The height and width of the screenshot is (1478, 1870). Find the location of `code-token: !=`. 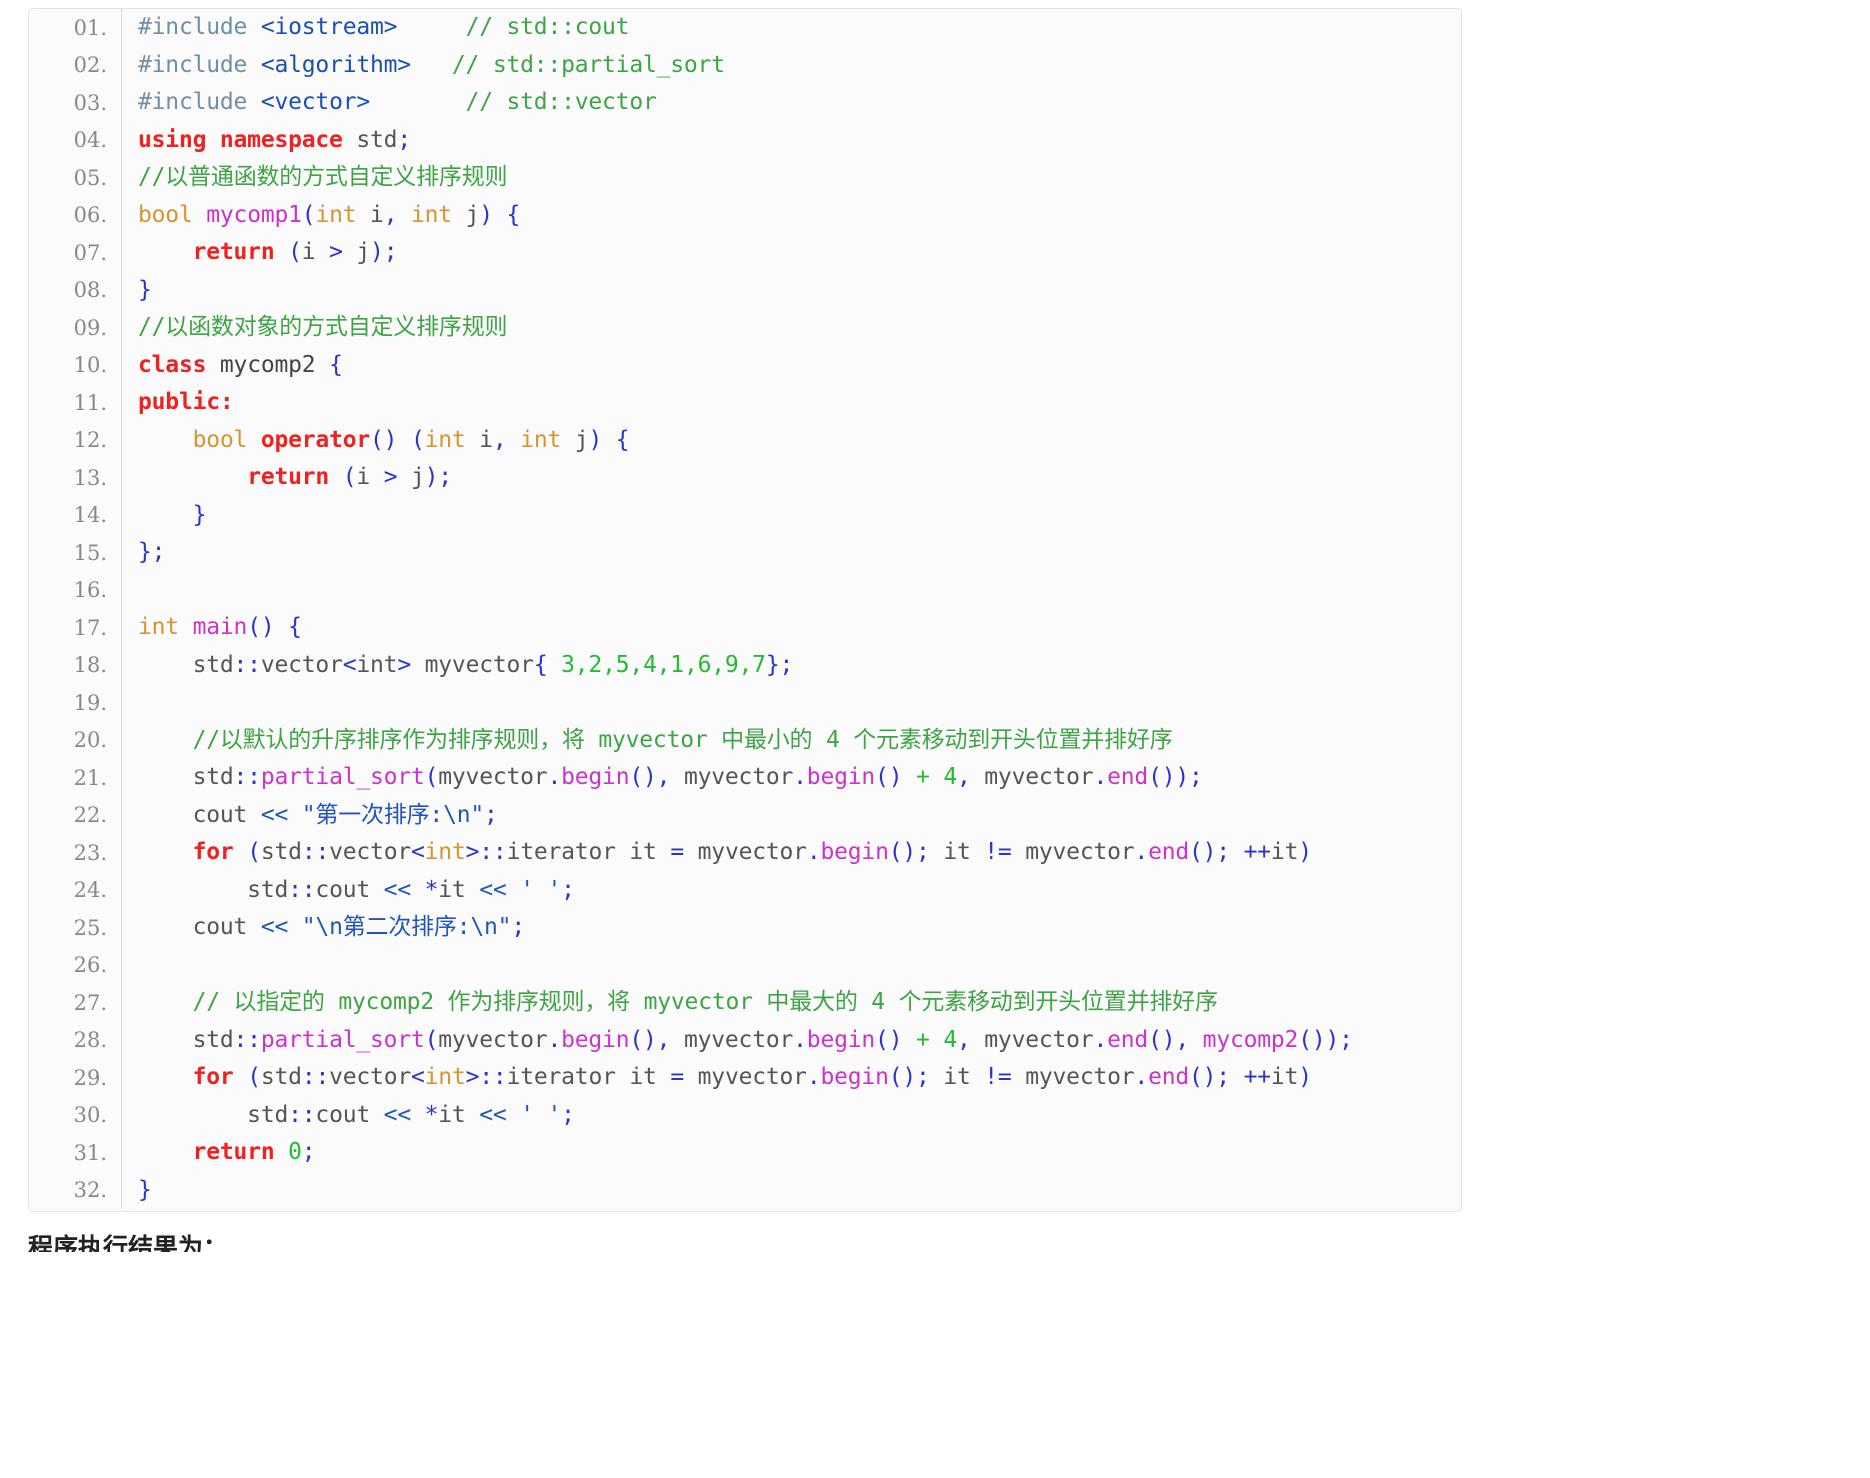

code-token: != is located at coordinates (998, 852).